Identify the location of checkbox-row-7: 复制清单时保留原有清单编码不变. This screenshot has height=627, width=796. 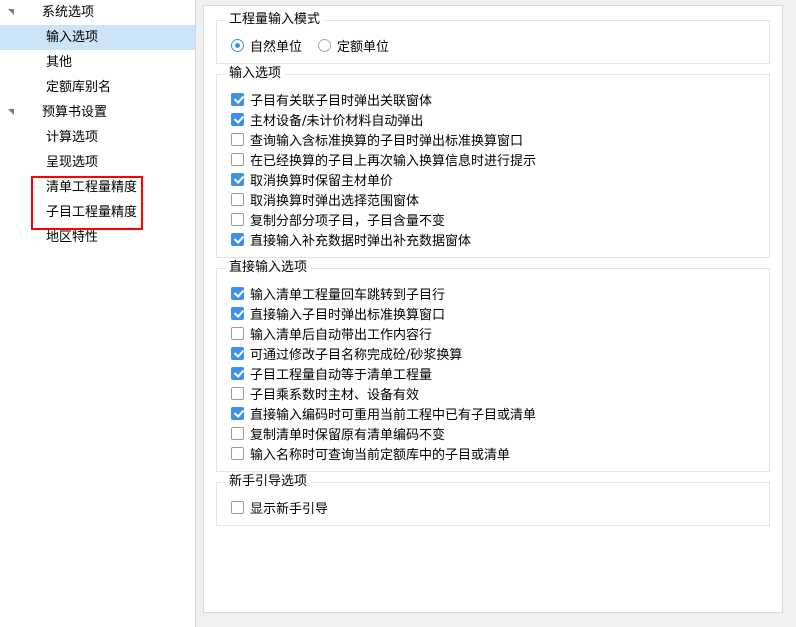
(495, 433).